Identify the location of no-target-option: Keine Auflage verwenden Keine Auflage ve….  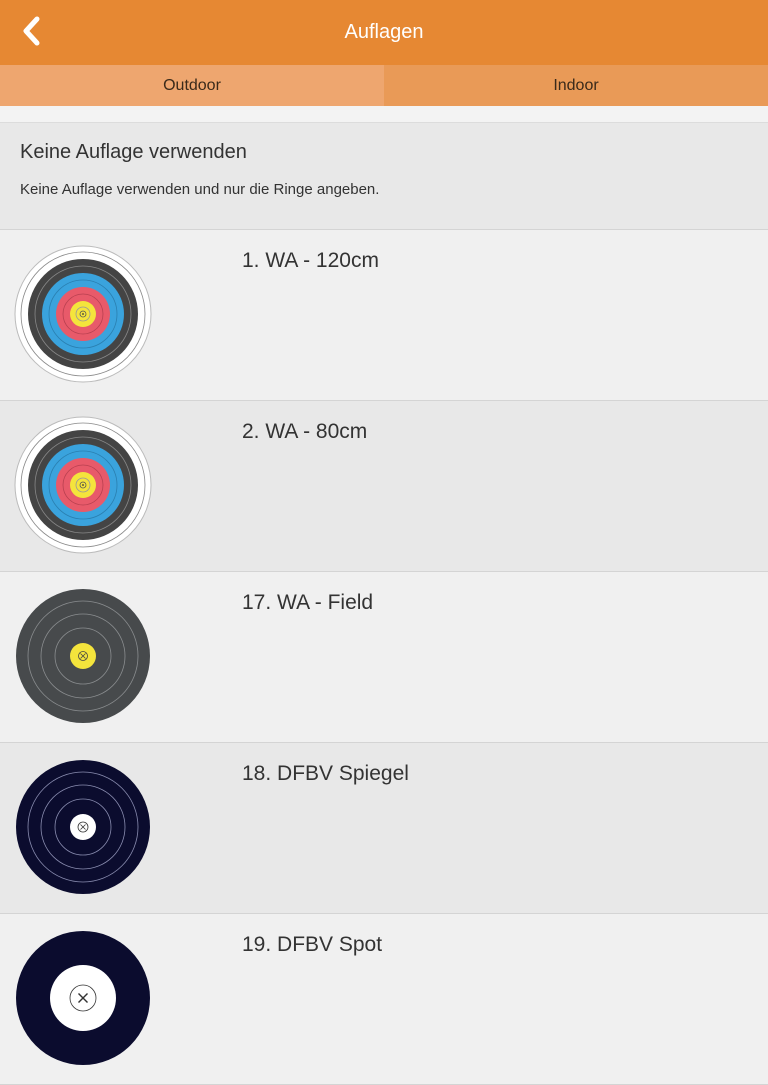
(384, 176).